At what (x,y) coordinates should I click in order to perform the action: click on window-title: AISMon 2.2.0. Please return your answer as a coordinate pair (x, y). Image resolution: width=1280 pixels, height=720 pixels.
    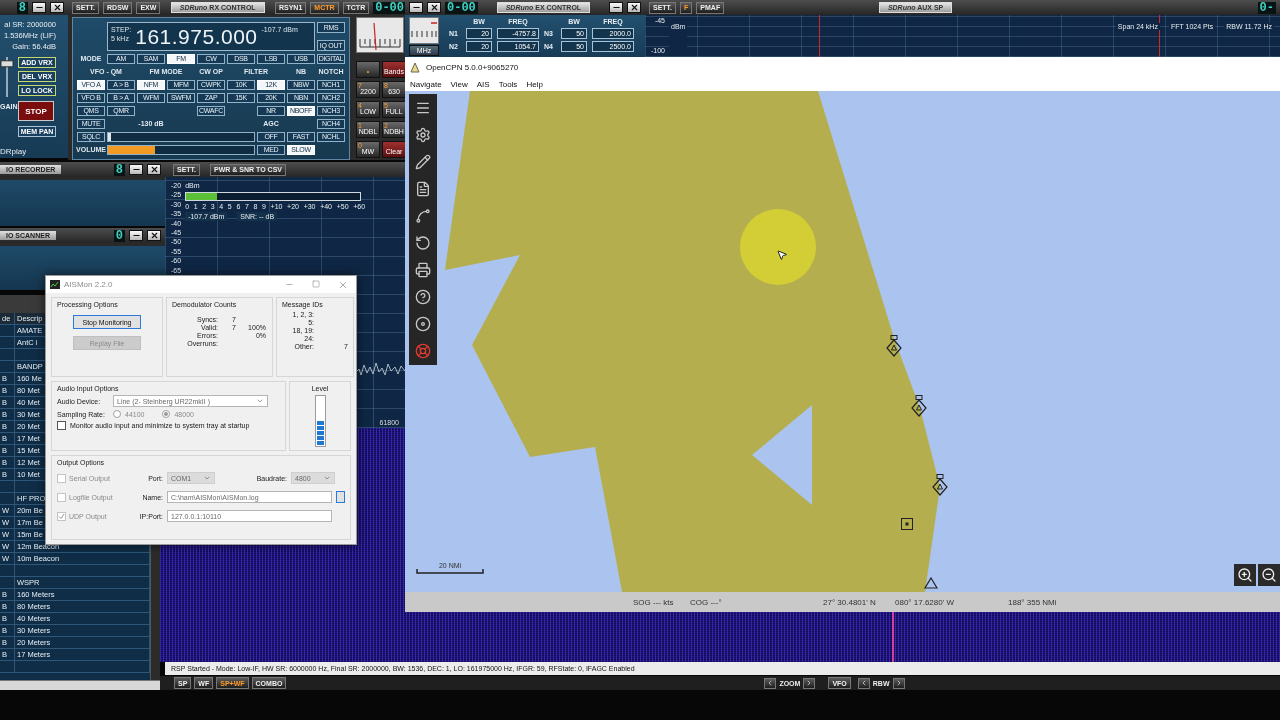
    Looking at the image, I should click on (88, 284).